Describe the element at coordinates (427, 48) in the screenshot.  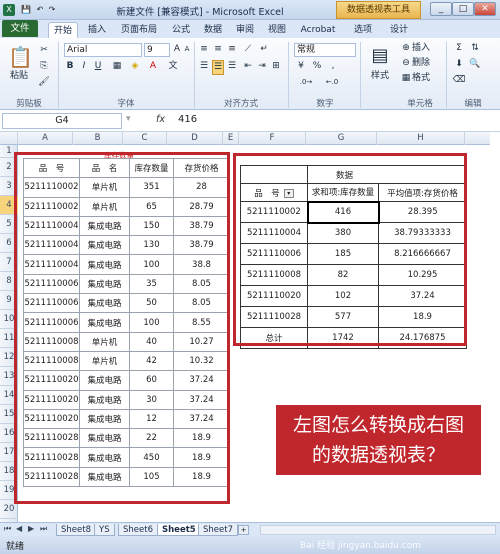
I see `insert-cells-label: 插入` at that location.